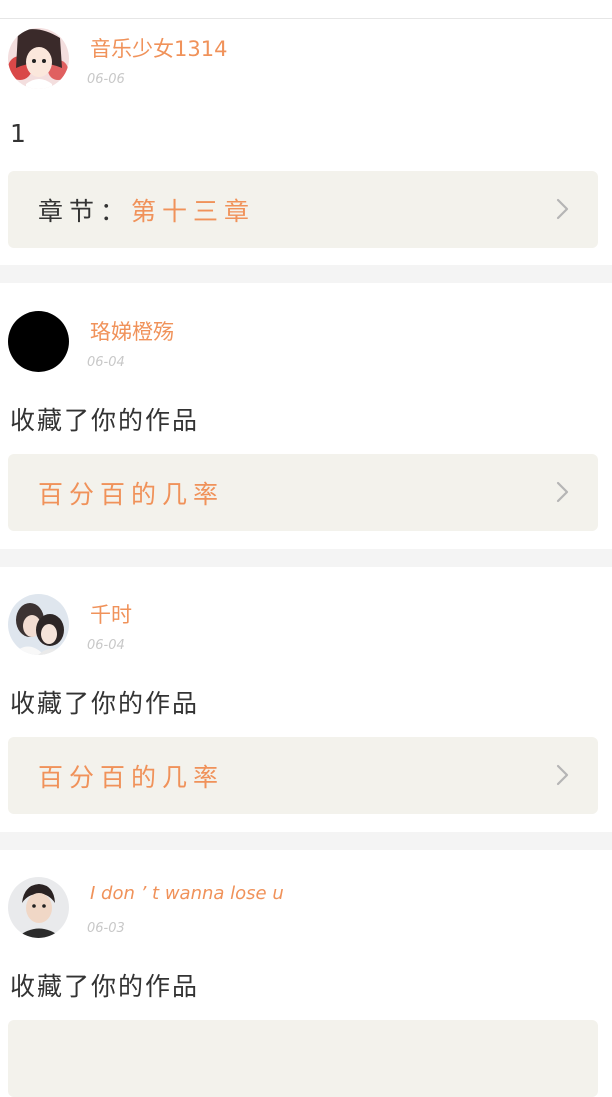 The height and width of the screenshot is (1097, 612). Describe the element at coordinates (187, 893) in the screenshot. I see `username: I don ’ t wanna lose u` at that location.